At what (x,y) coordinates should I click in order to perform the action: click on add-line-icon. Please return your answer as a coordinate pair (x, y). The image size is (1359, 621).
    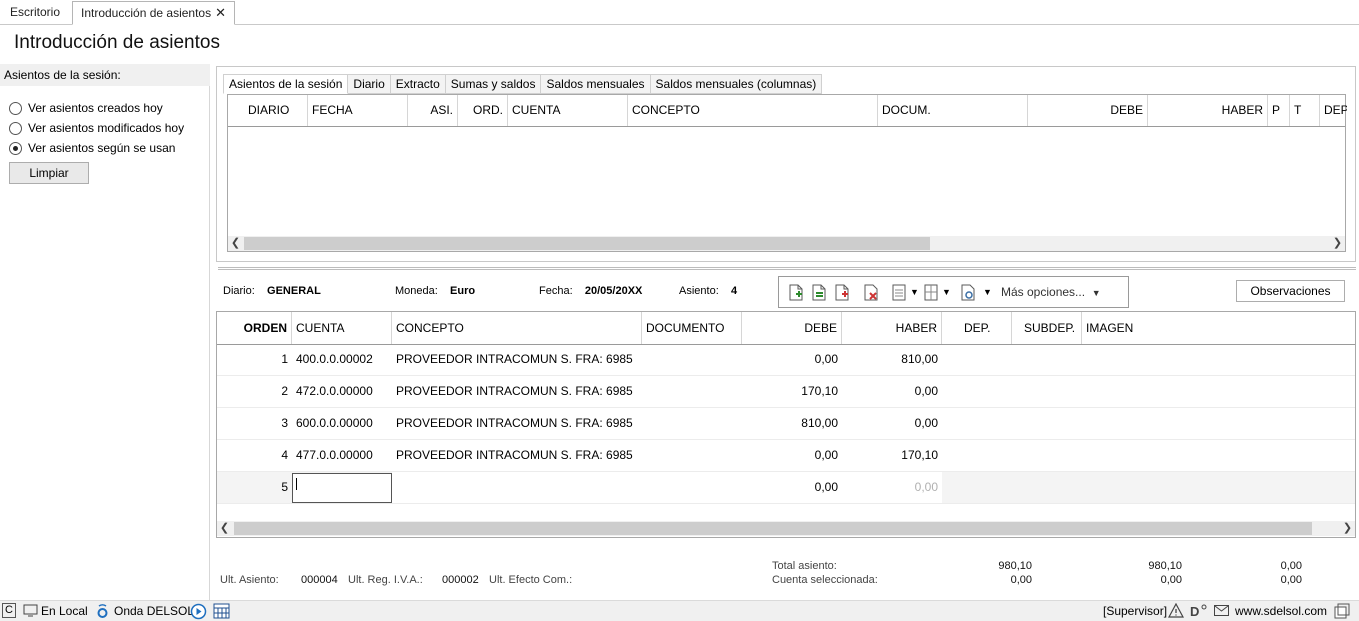
    Looking at the image, I should click on (842, 292).